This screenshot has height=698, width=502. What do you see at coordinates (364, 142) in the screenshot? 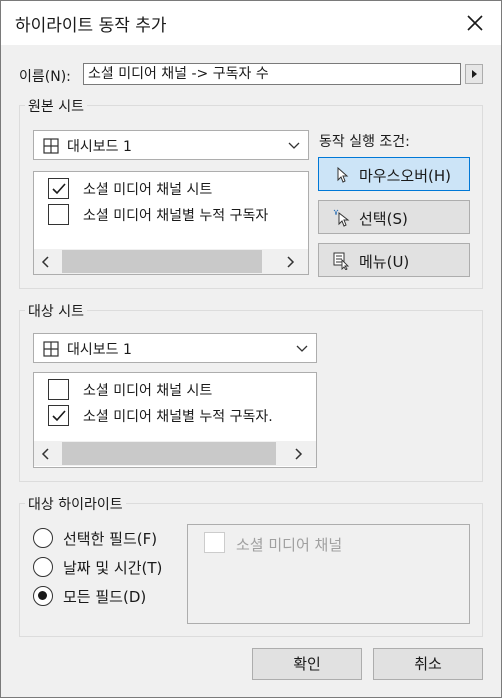
I see `run-condition-label: 동작 실행 조건:` at bounding box center [364, 142].